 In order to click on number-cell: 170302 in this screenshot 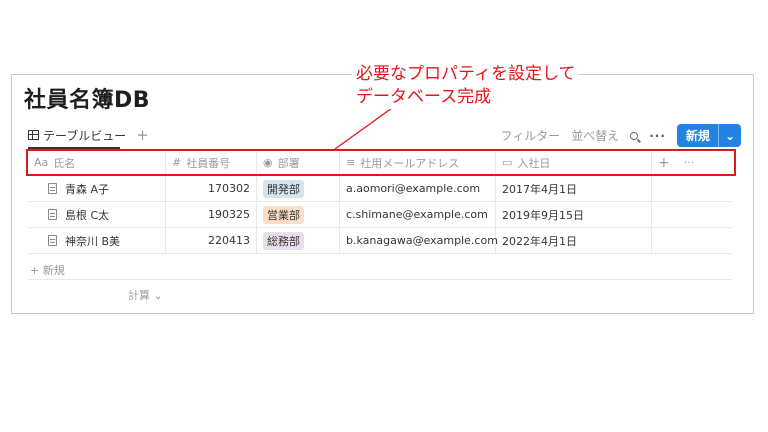, I will do `click(211, 188)`.